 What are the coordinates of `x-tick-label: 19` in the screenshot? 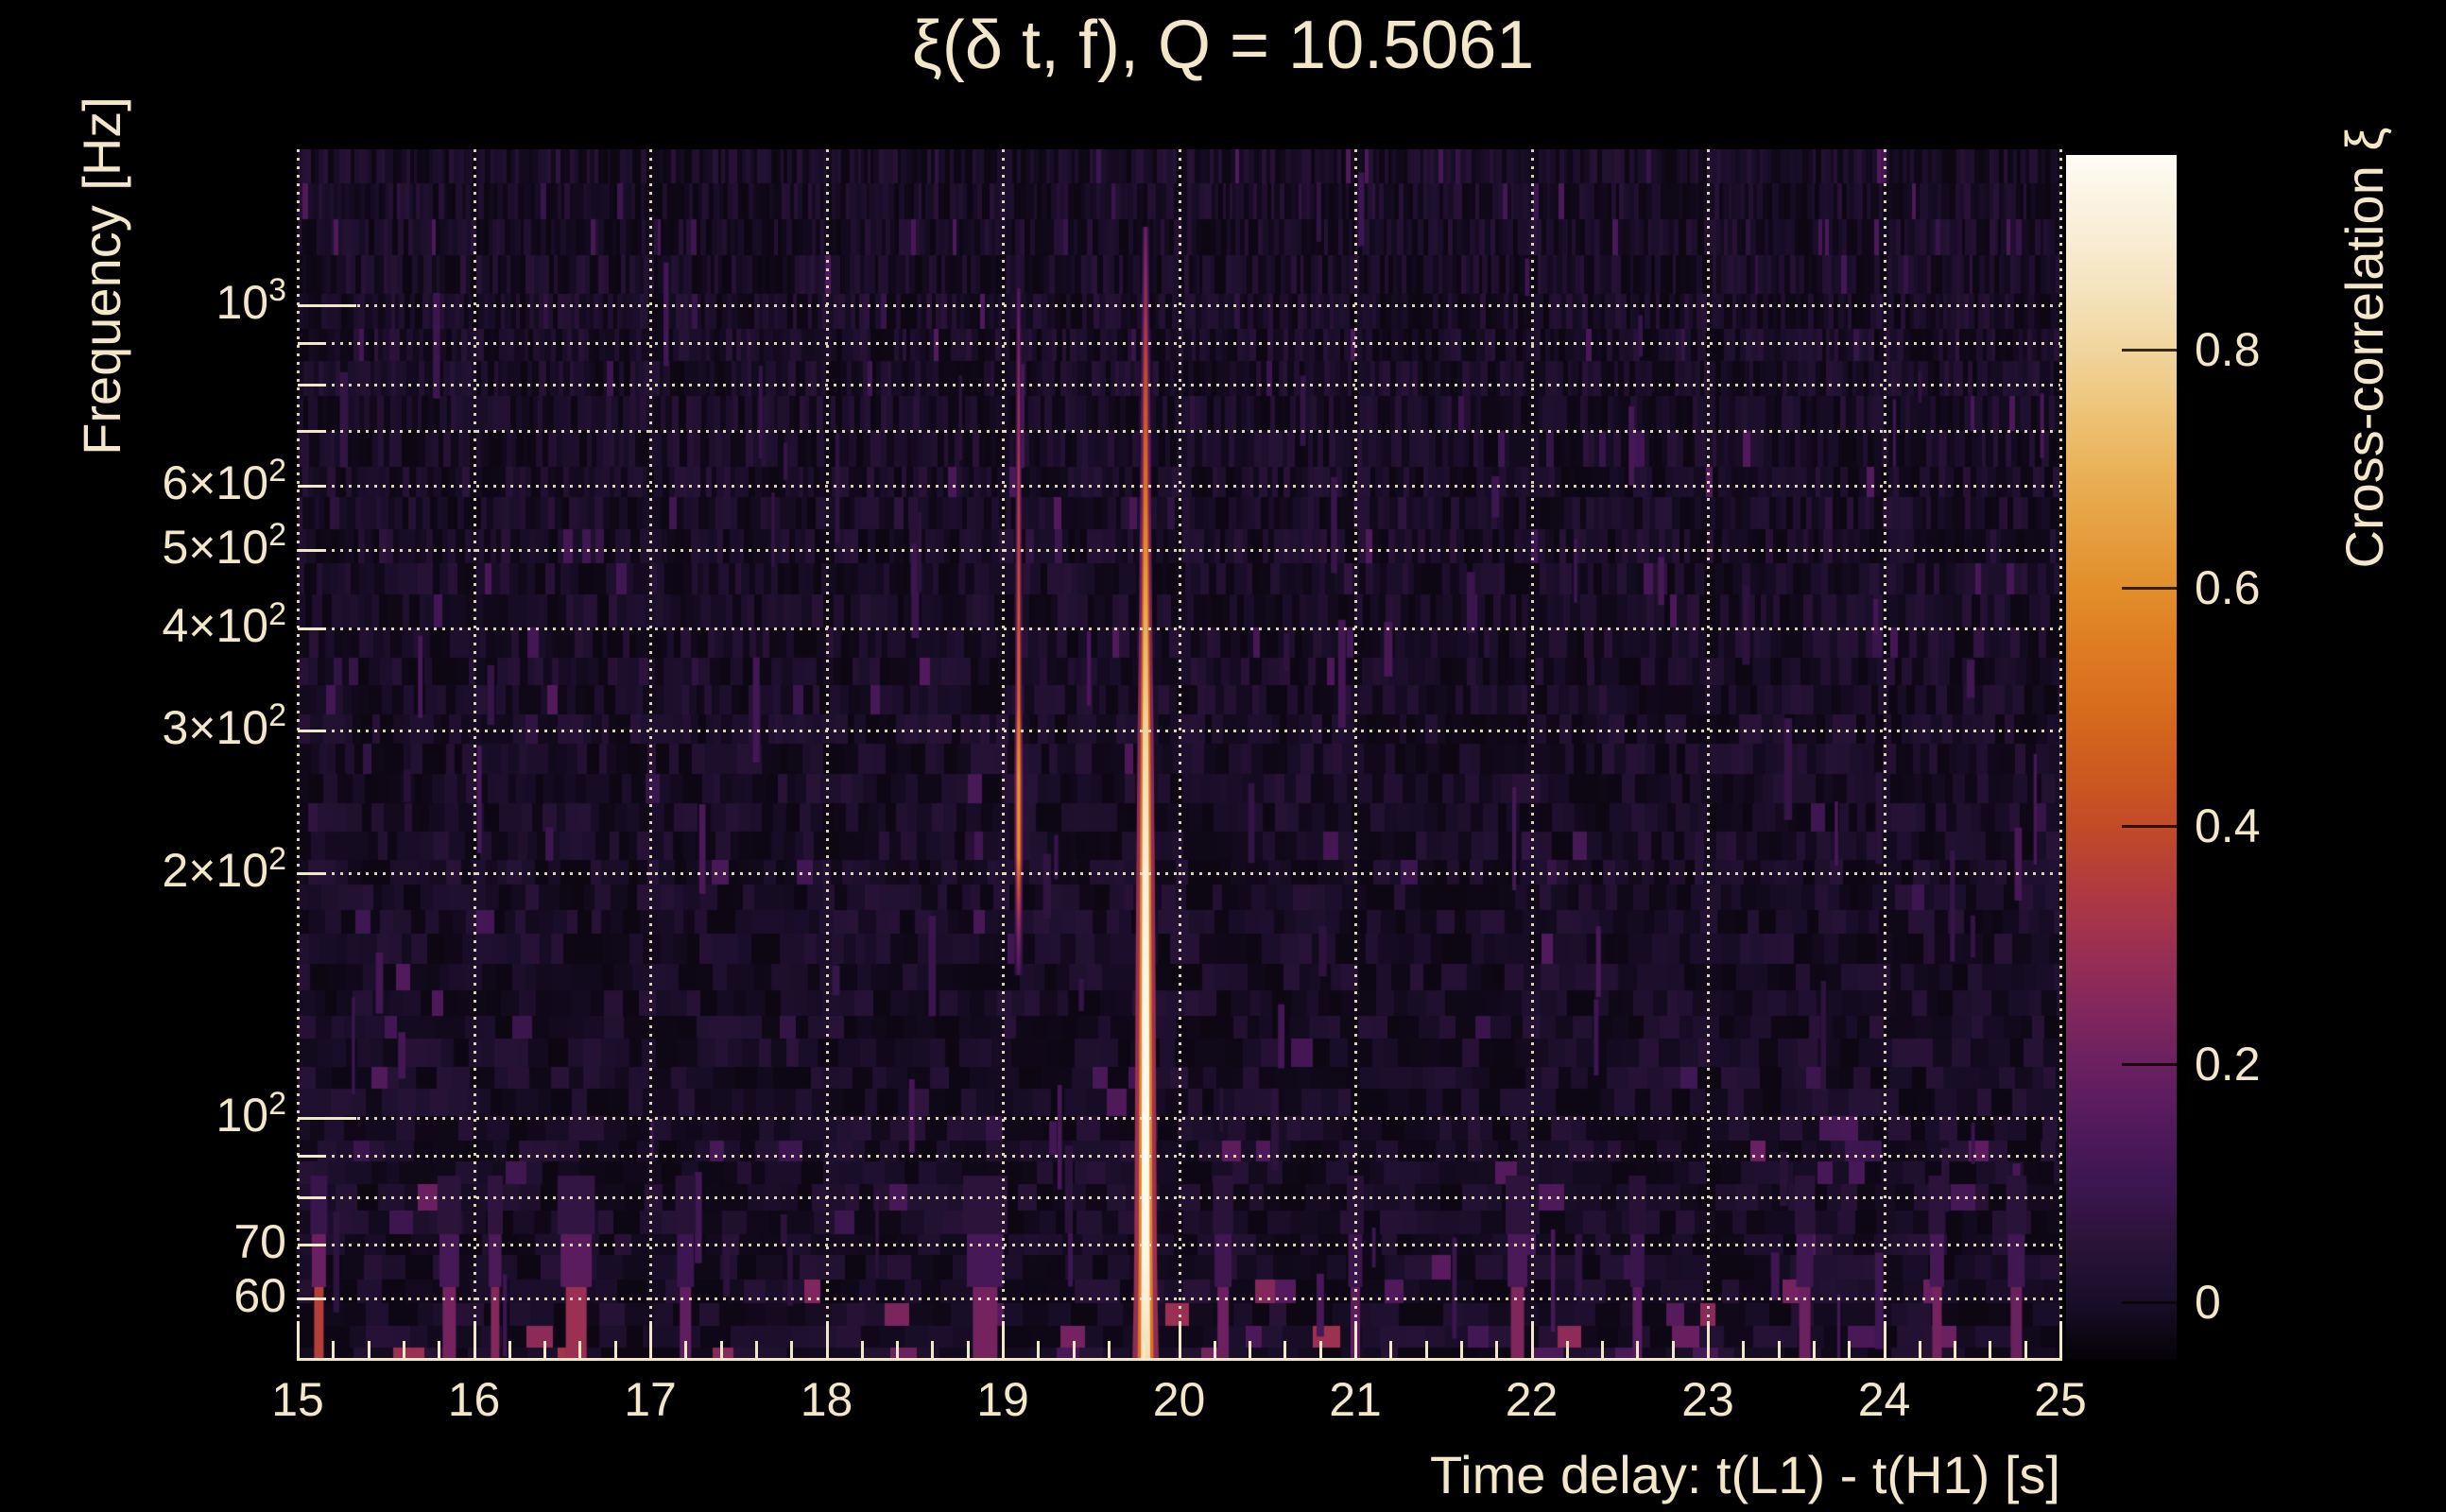 It's located at (1002, 1399).